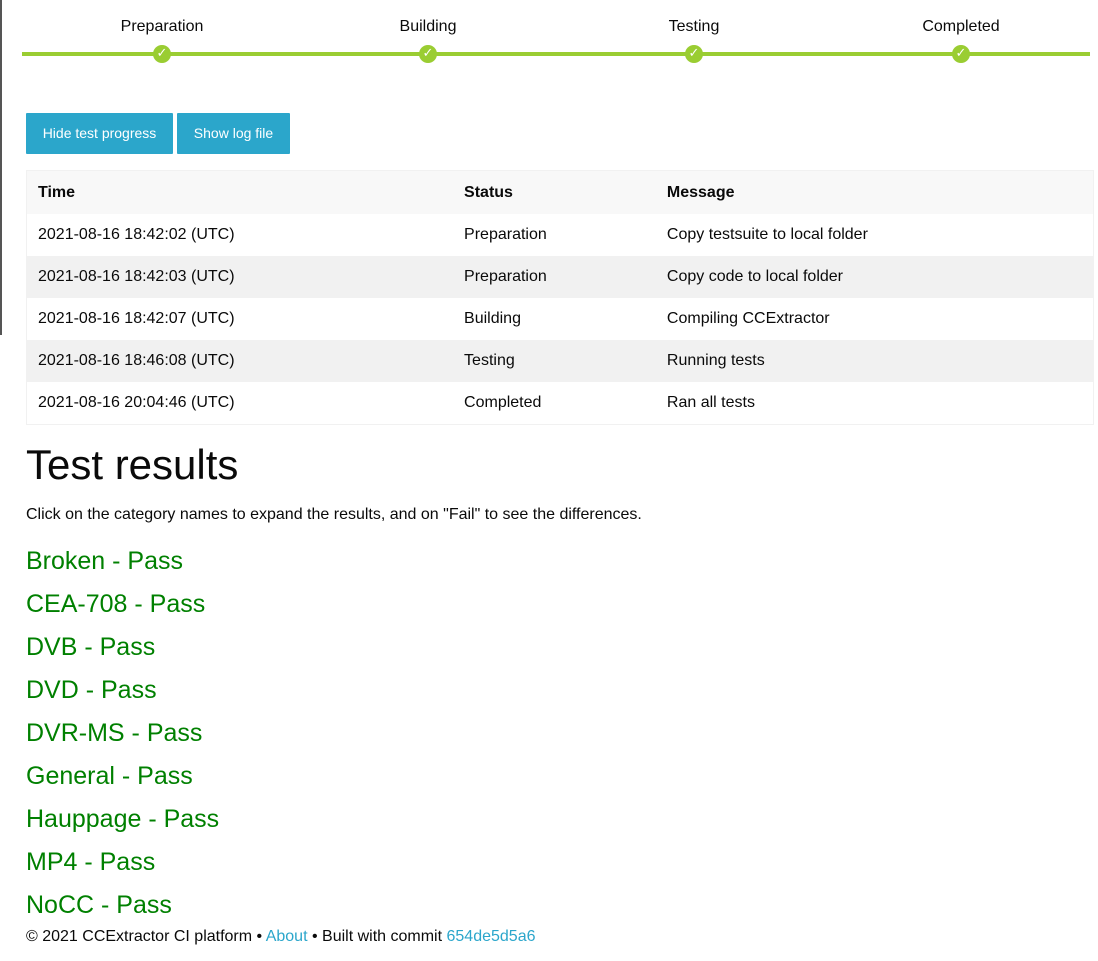 Image resolution: width=1098 pixels, height=961 pixels. I want to click on progress-step-preparation: Preparation ✓, so click(162, 35).